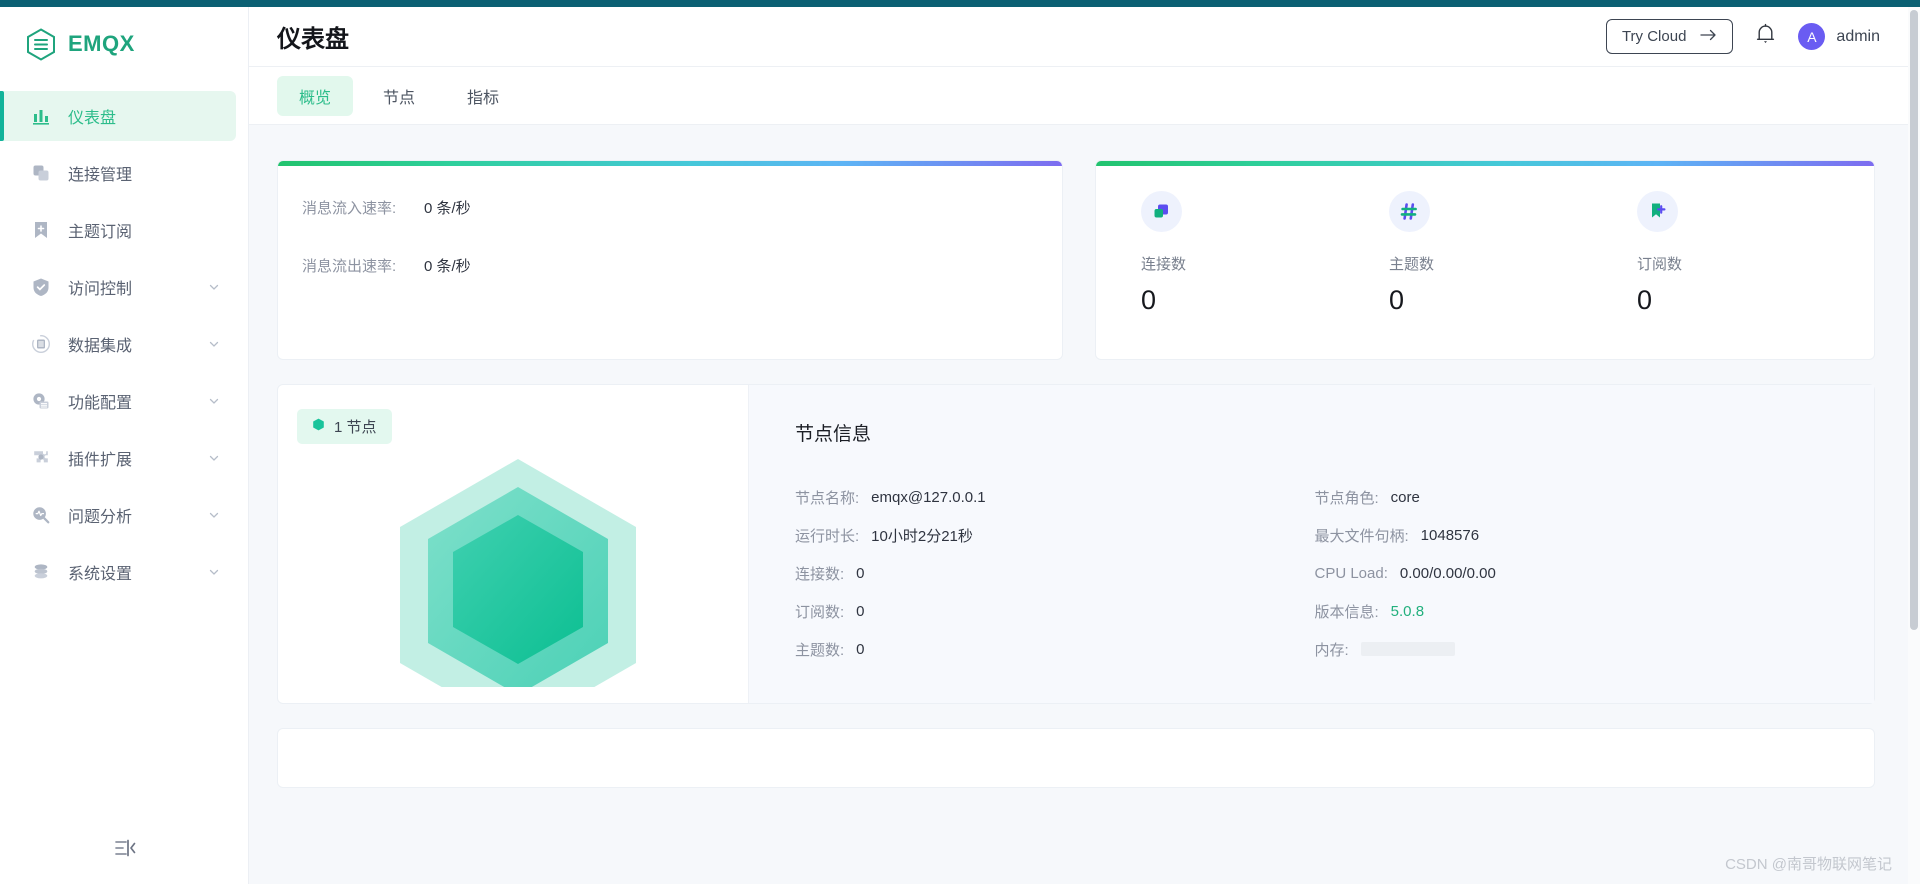  I want to click on notification-bell-icon, so click(1765, 37).